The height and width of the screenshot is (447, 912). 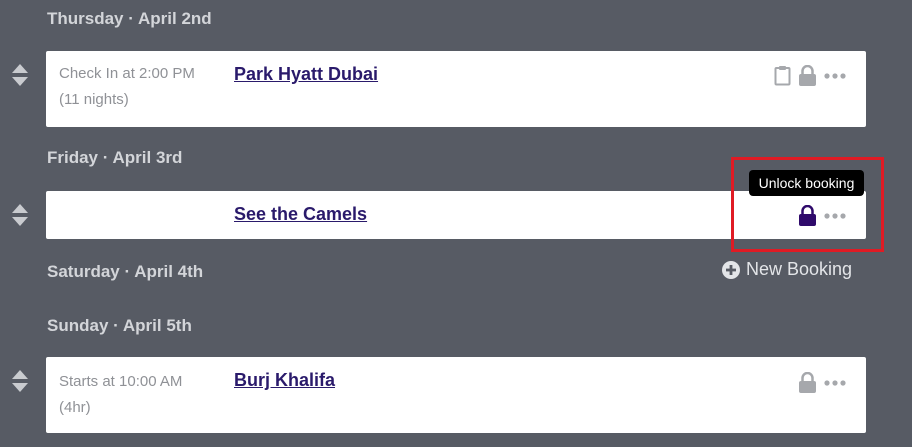 What do you see at coordinates (799, 269) in the screenshot?
I see `new-booking-label: New Booking` at bounding box center [799, 269].